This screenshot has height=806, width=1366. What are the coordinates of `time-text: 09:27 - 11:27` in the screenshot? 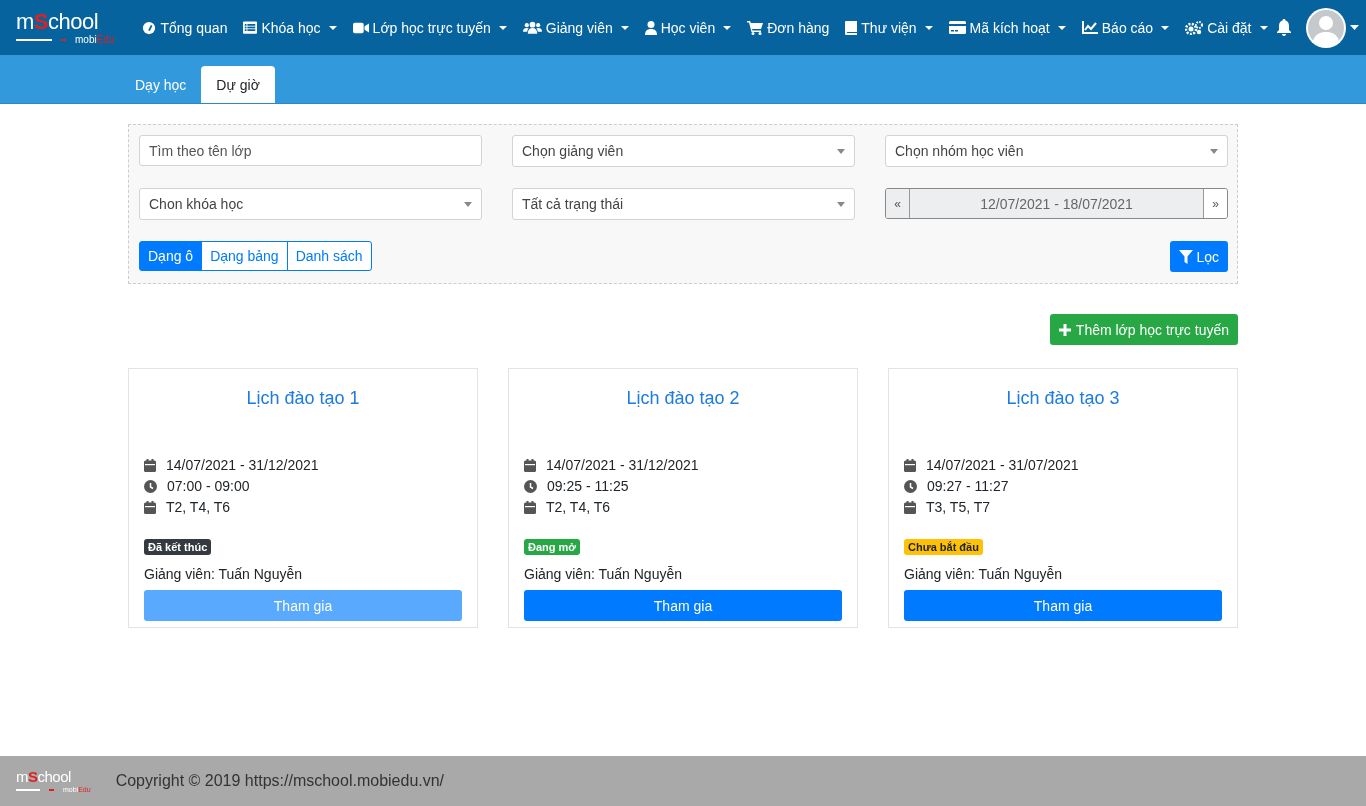 It's located at (968, 486).